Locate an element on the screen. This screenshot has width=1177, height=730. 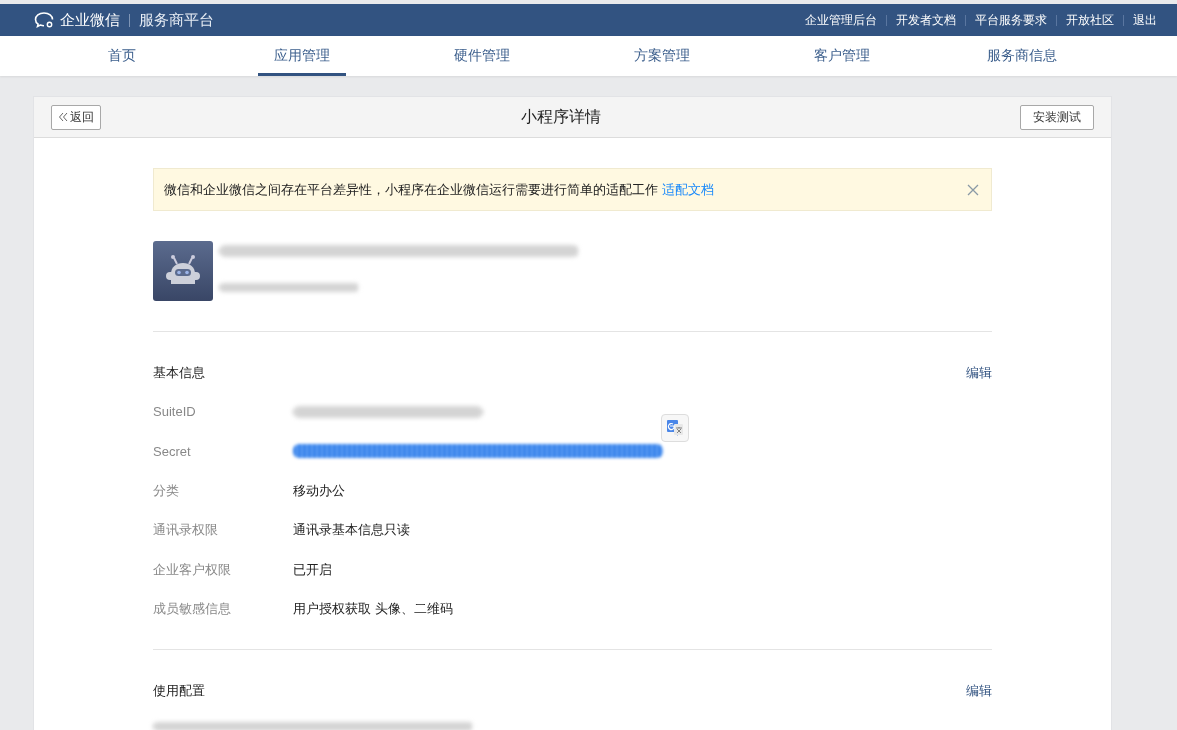
brand-name: 企业微信 is located at coordinates (90, 20).